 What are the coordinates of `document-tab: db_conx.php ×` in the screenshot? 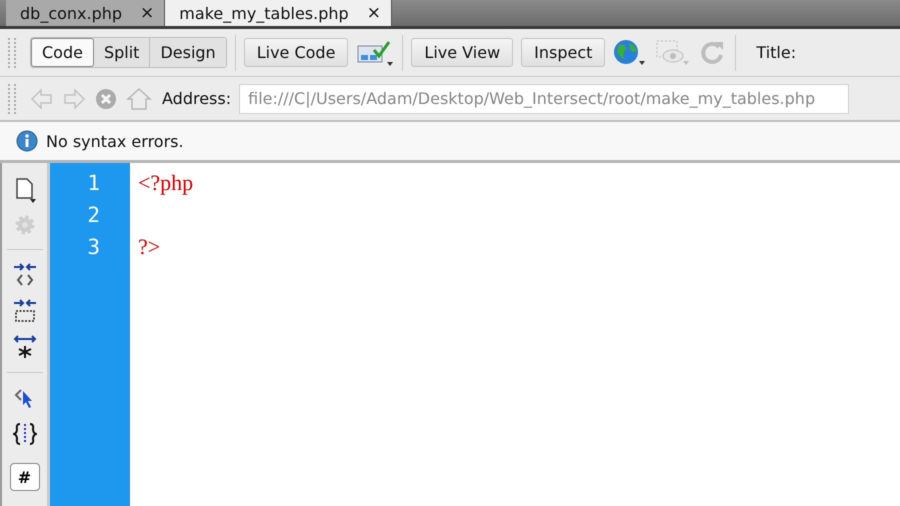 It's located at (86, 13).